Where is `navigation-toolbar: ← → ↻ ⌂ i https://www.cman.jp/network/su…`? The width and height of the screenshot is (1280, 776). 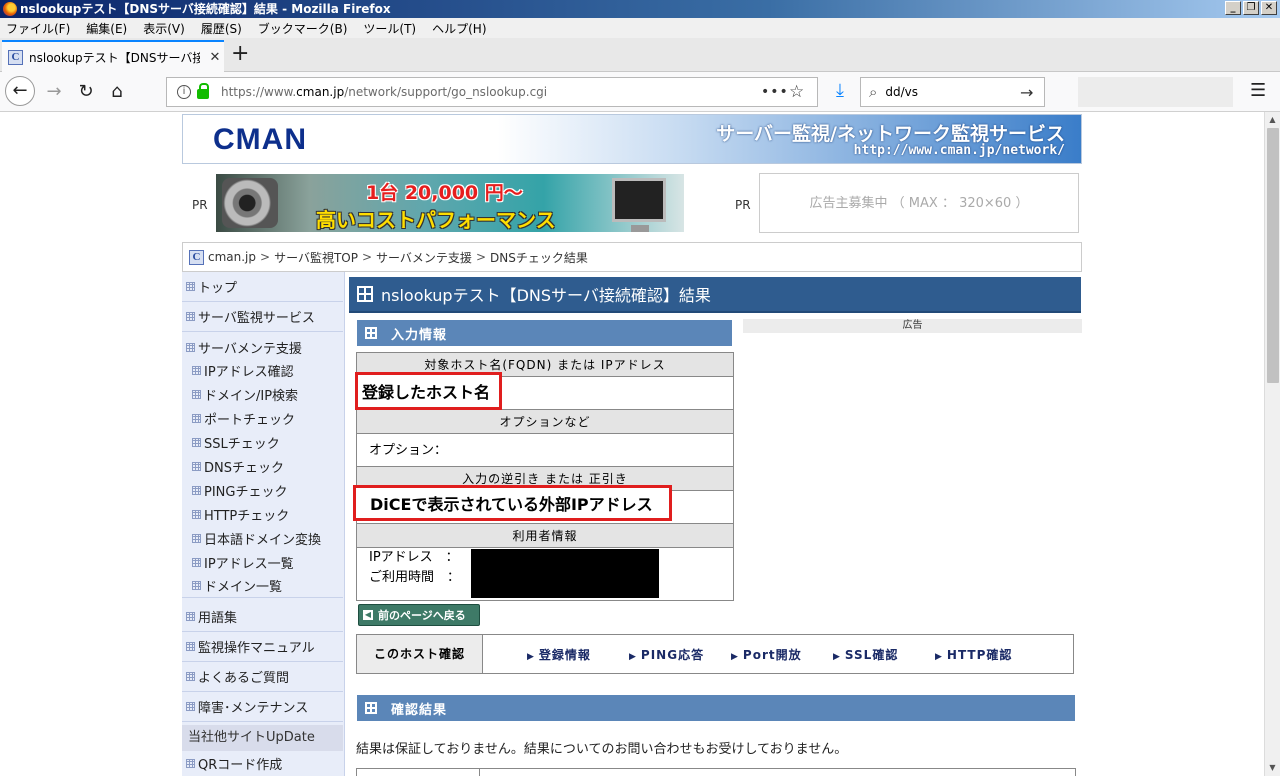 navigation-toolbar: ← → ↻ ⌂ i https://www.cman.jp/network/su… is located at coordinates (640, 92).